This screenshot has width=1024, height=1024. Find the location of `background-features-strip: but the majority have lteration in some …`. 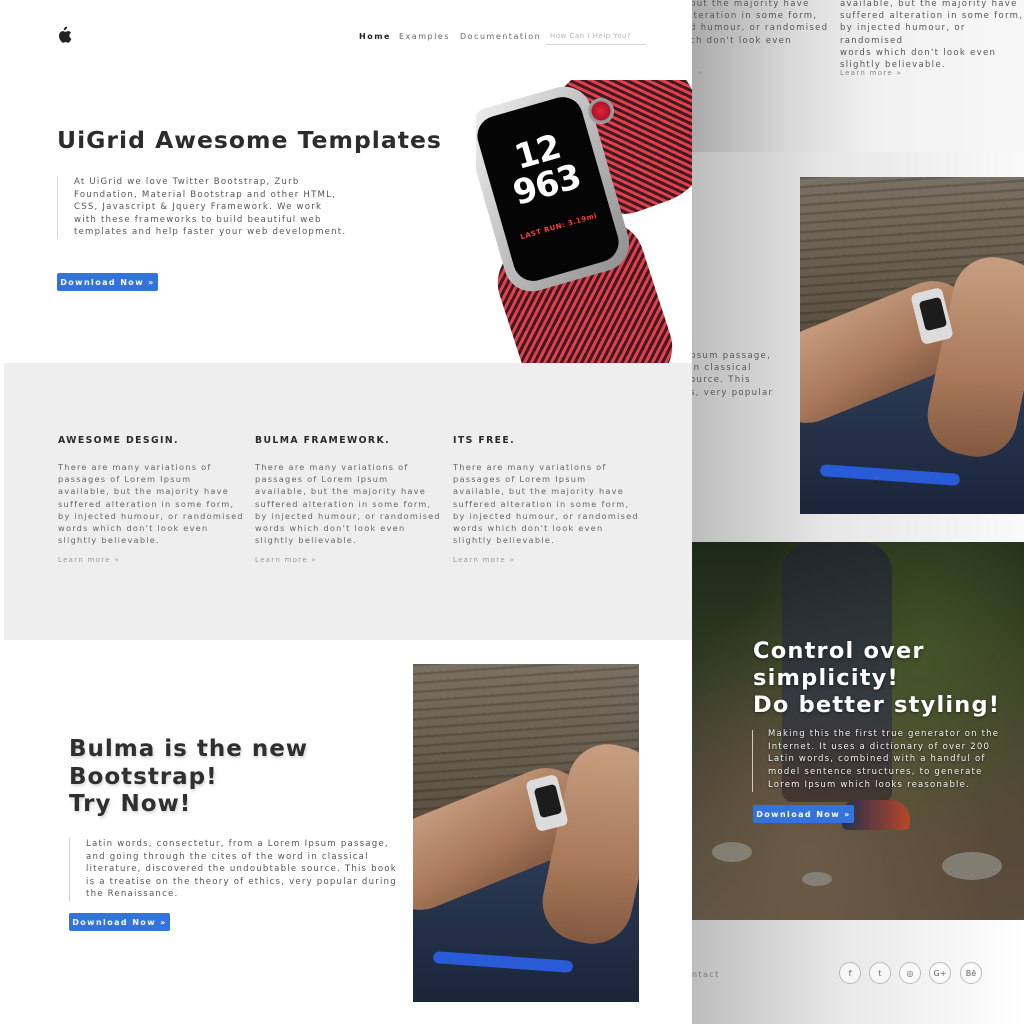

background-features-strip: but the majority have lteration in some … is located at coordinates (858, 76).